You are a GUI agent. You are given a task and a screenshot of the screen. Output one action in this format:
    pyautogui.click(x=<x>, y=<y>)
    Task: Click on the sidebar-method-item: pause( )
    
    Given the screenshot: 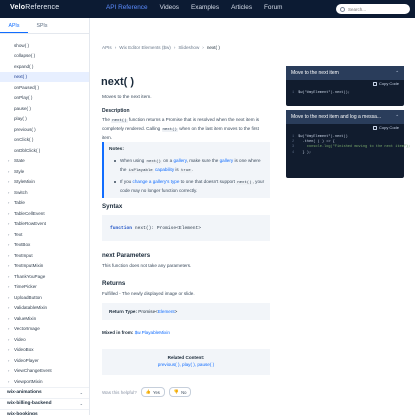 What is the action you would take?
    pyautogui.click(x=44, y=108)
    